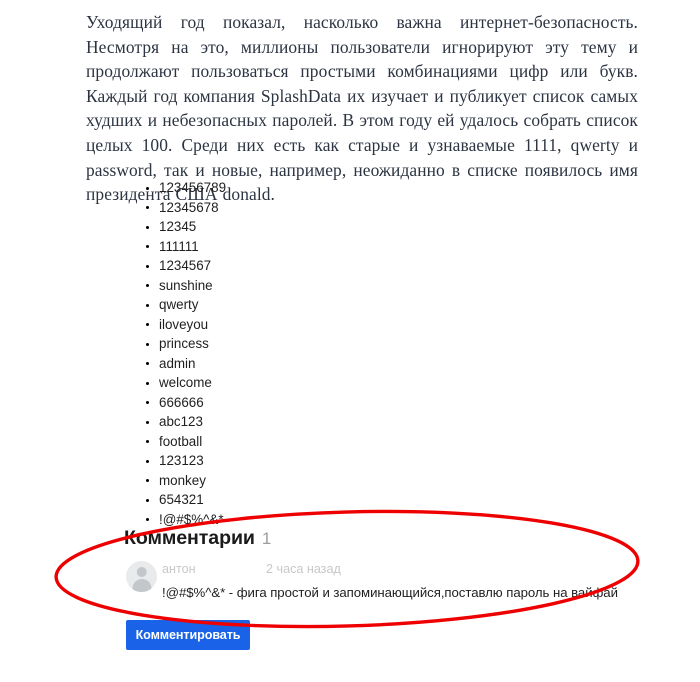  What do you see at coordinates (266, 538) in the screenshot?
I see `comments-count: 1` at bounding box center [266, 538].